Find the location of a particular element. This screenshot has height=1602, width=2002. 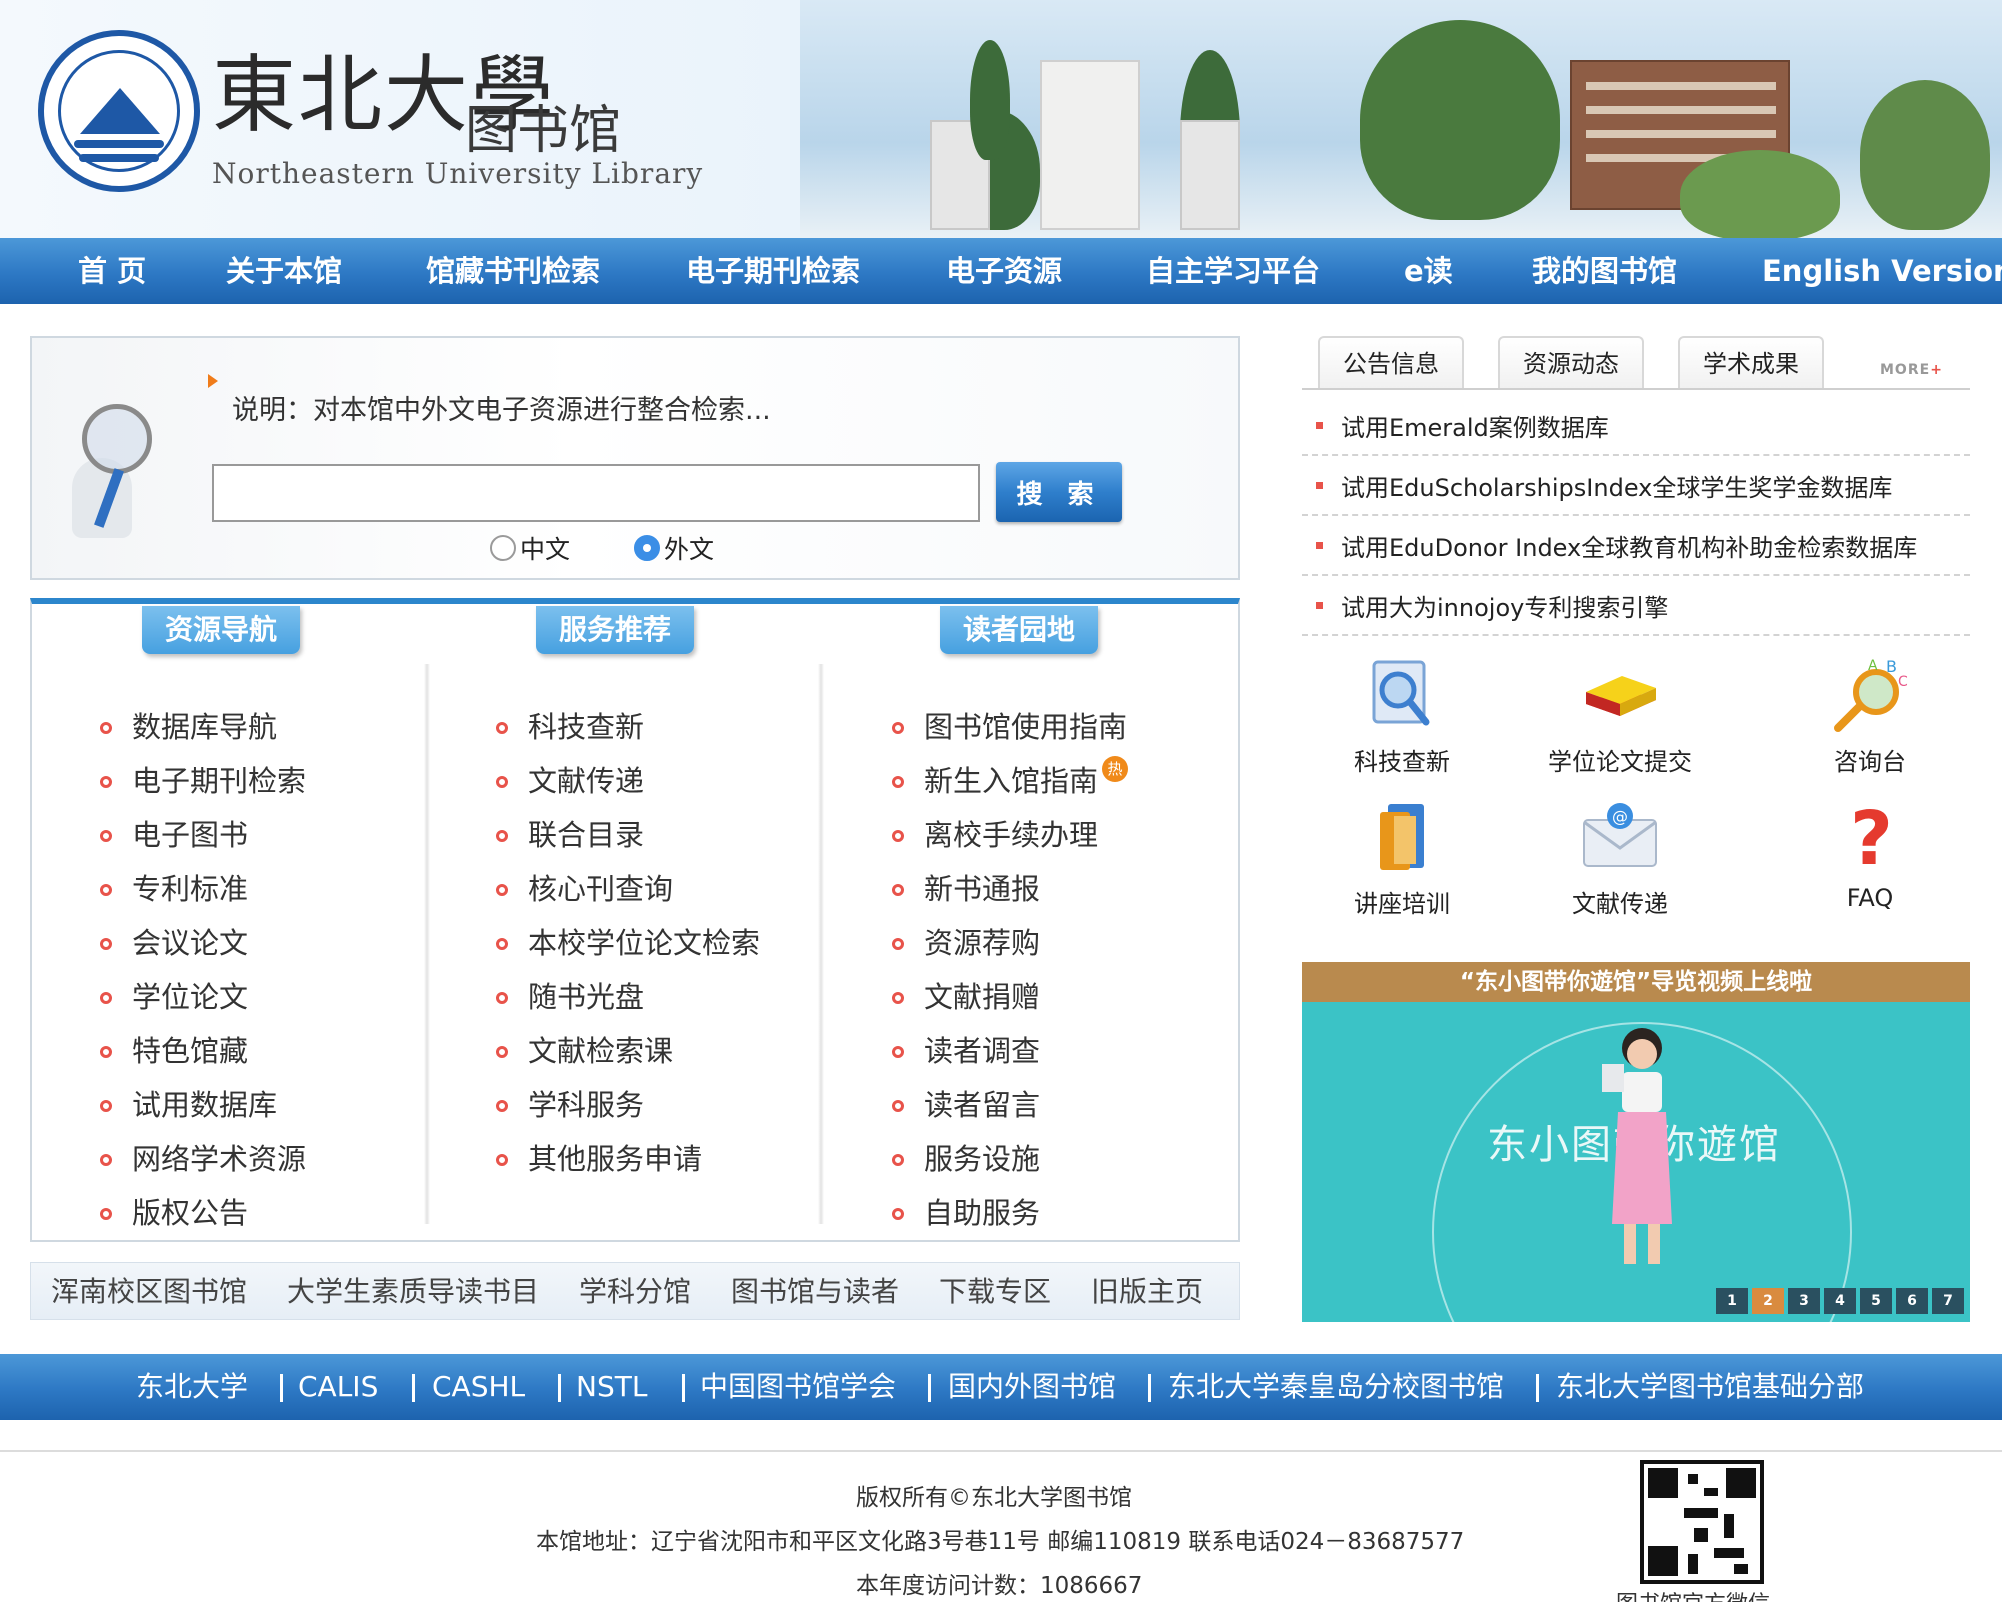

list-item: 读者调查 is located at coordinates (1010, 1049).